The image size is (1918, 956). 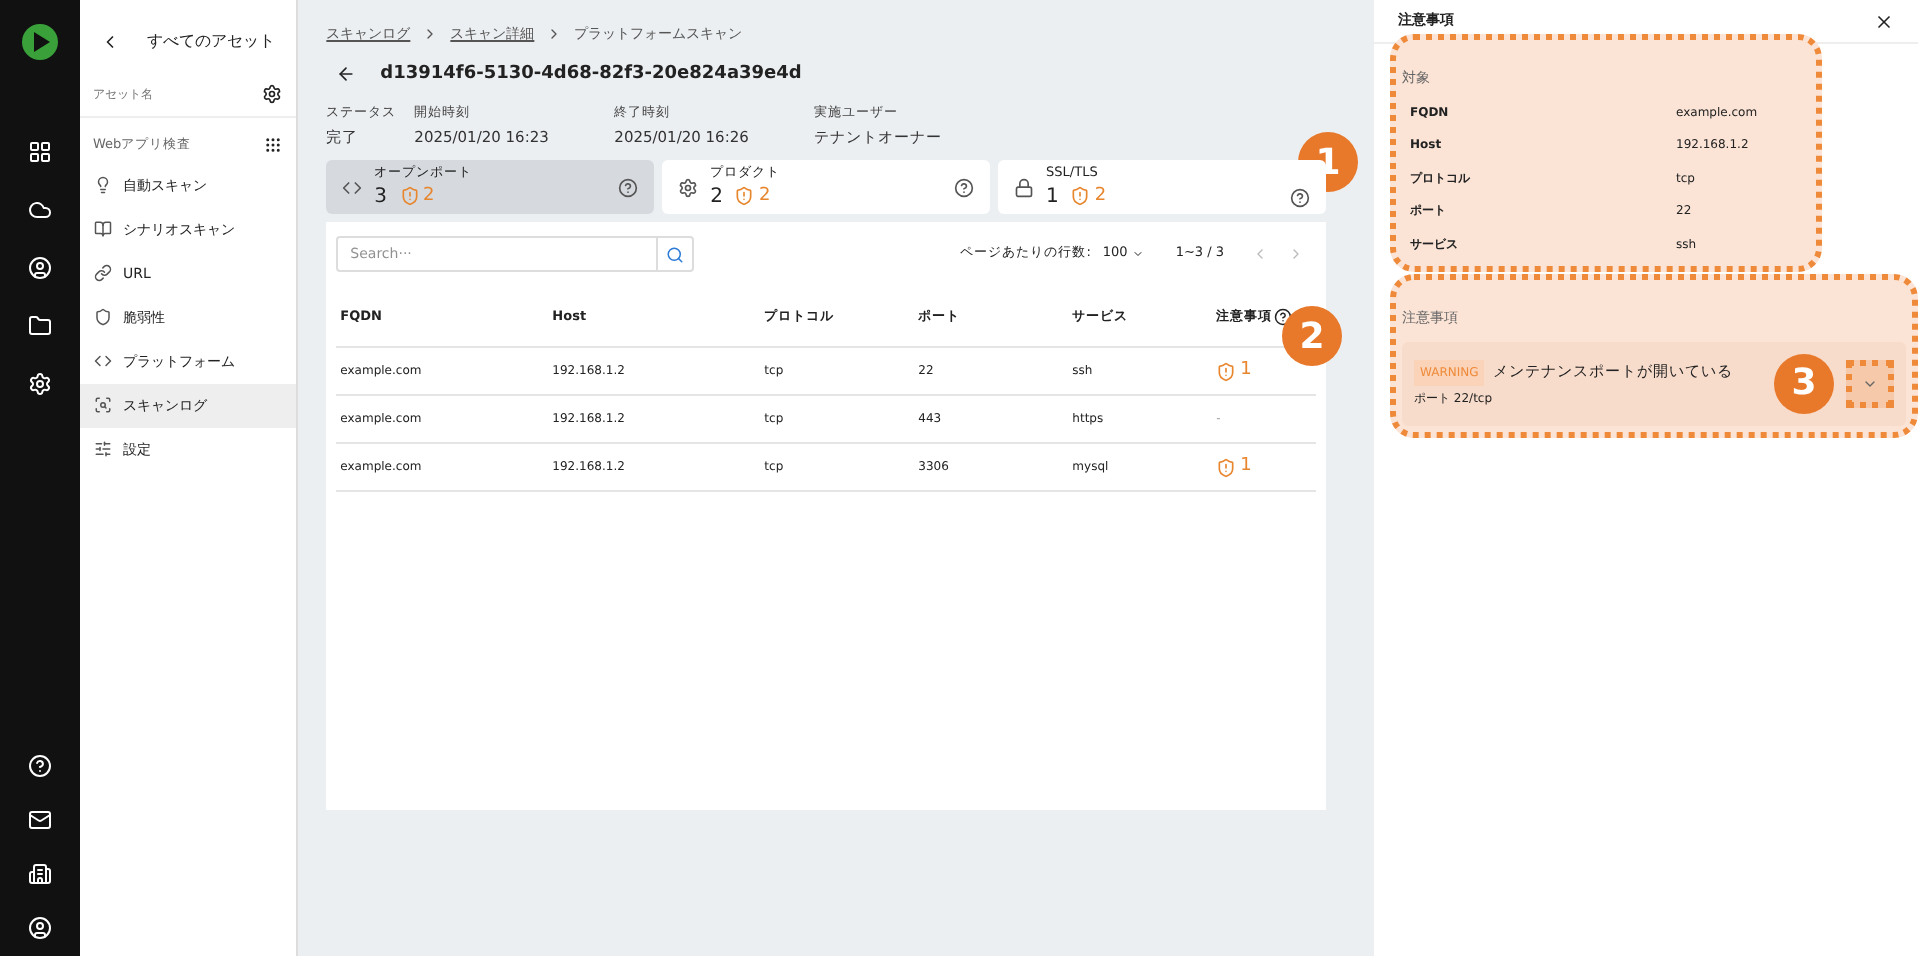 I want to click on scan-icon, so click(x=102, y=405).